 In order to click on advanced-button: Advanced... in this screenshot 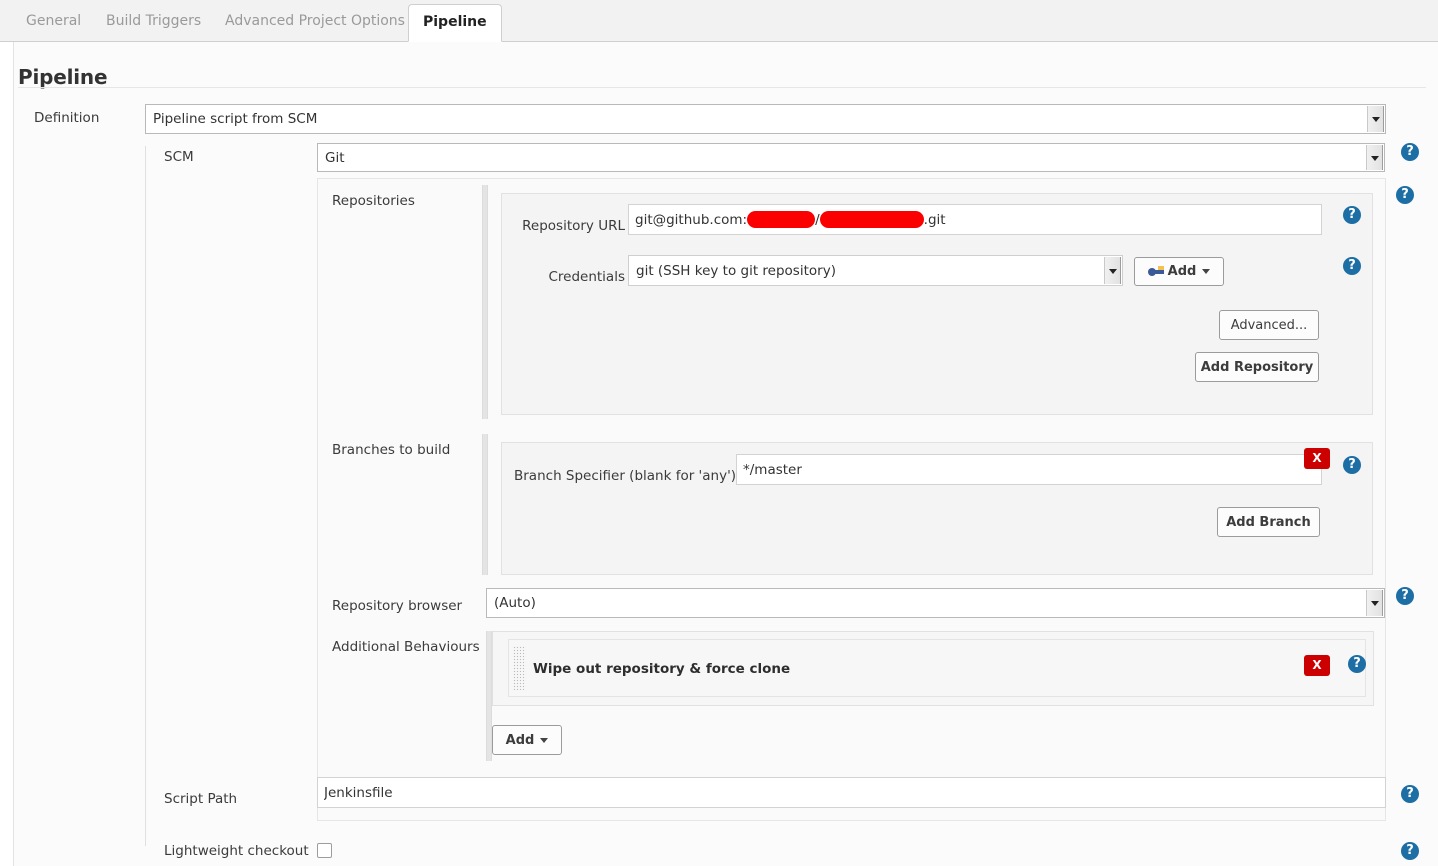, I will do `click(1269, 325)`.